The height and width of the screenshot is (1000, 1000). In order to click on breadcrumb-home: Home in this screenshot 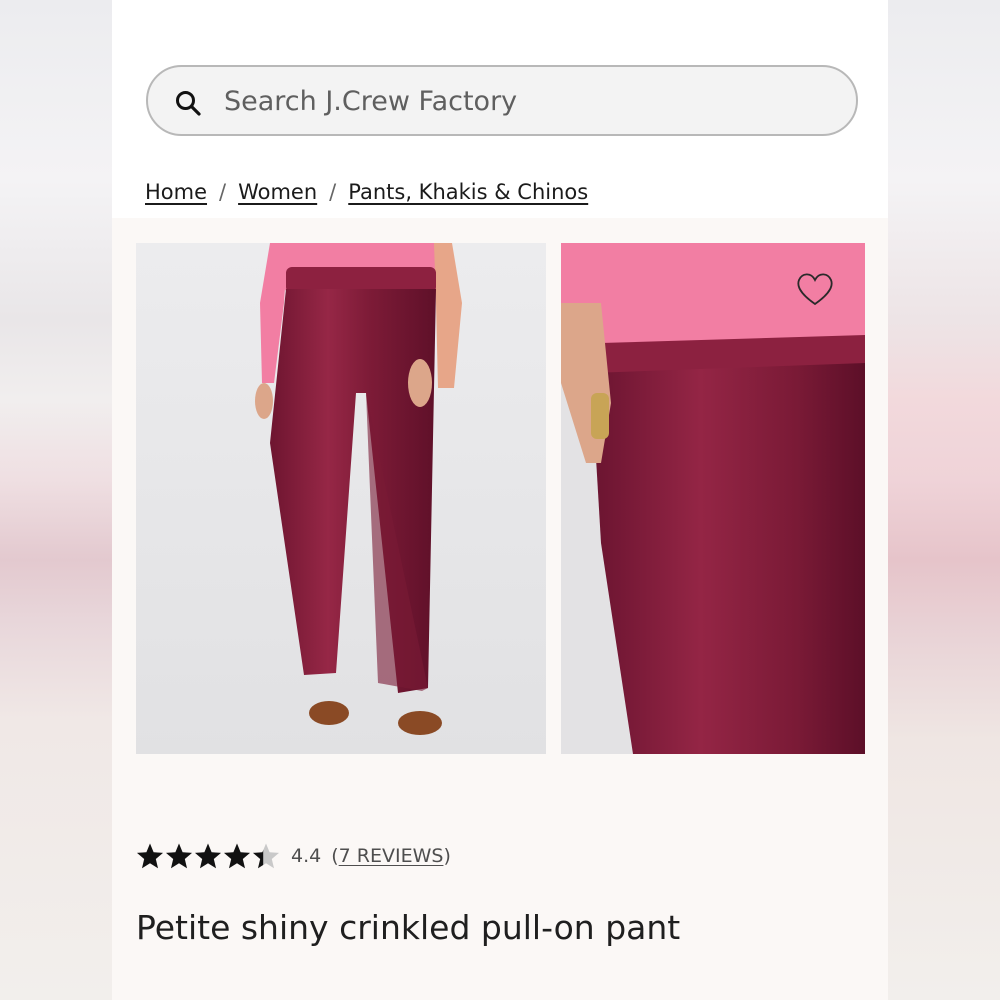, I will do `click(176, 192)`.